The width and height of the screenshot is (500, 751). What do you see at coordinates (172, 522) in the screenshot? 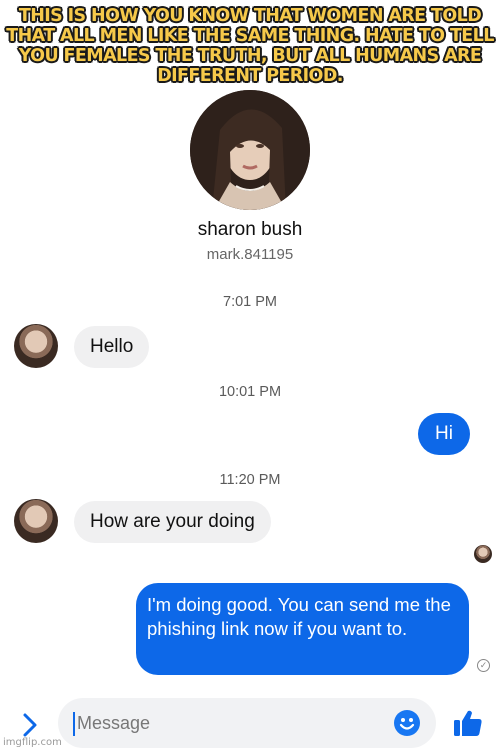
I see `incoming-message: How are your doing` at bounding box center [172, 522].